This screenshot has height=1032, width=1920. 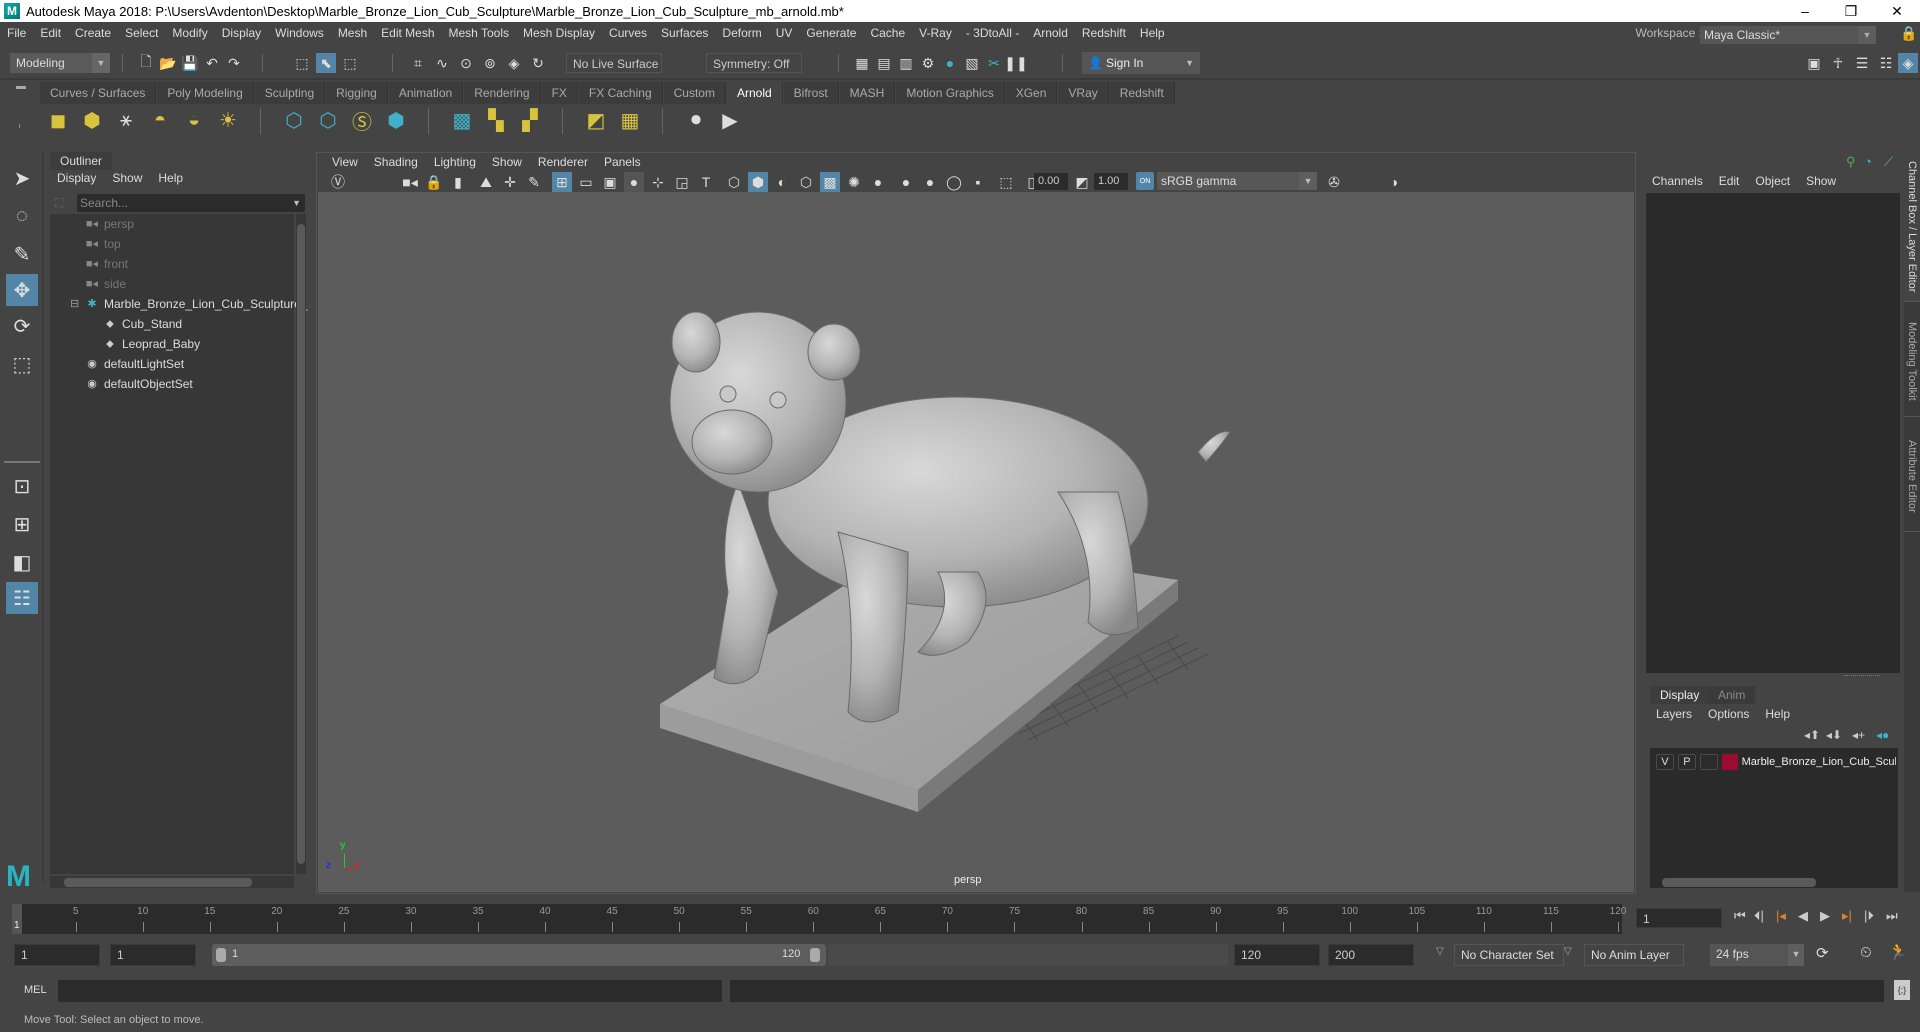 I want to click on maximize-button: ❐, so click(x=1851, y=11).